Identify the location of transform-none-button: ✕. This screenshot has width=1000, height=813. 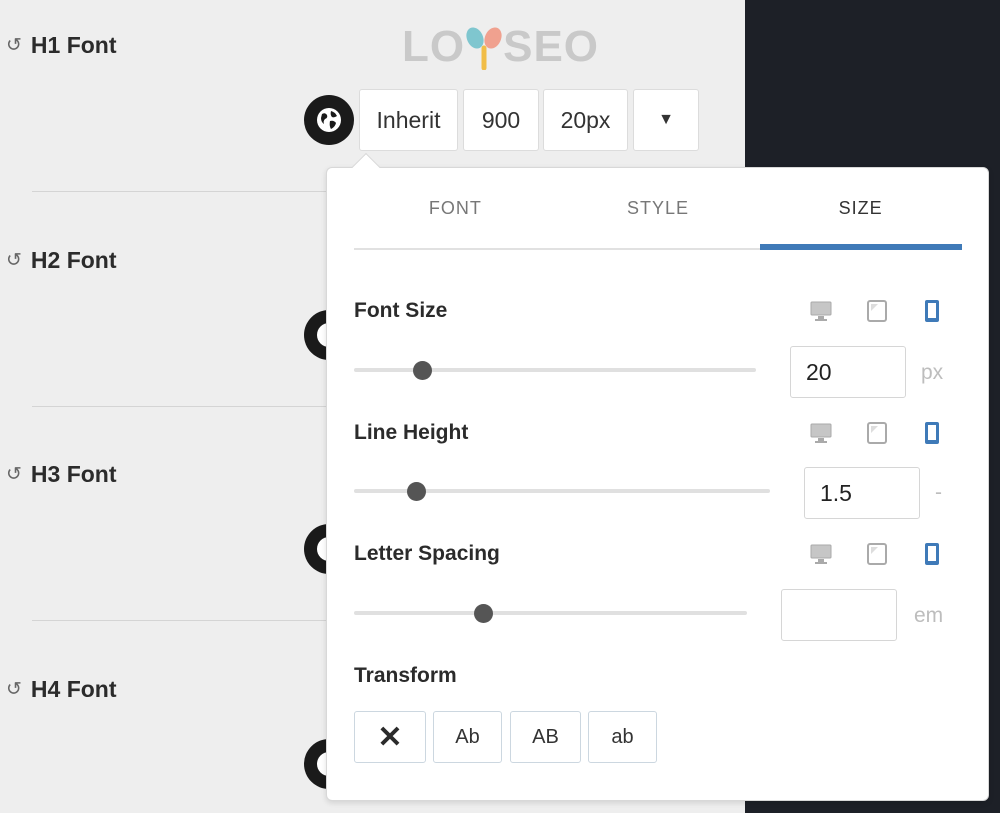
(390, 737).